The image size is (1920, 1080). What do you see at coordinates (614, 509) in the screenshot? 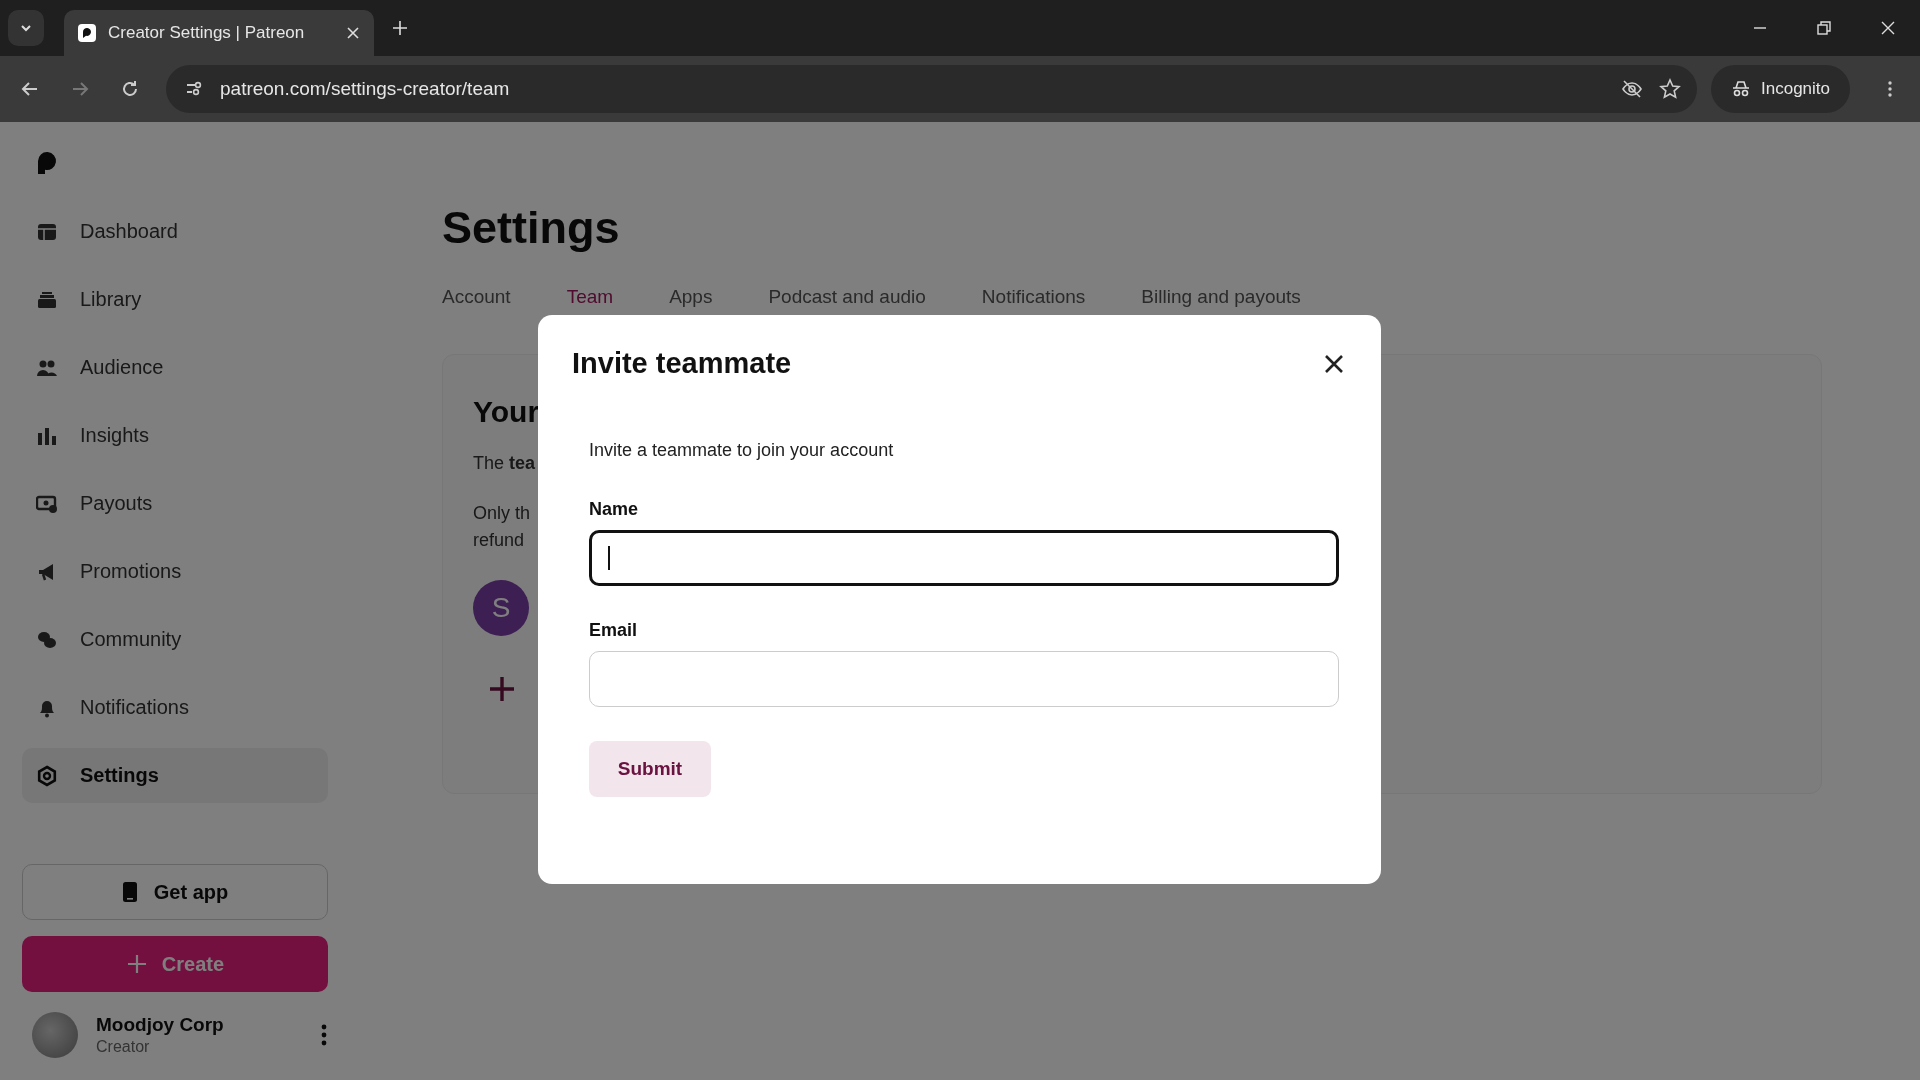
I see `field-label: Name` at bounding box center [614, 509].